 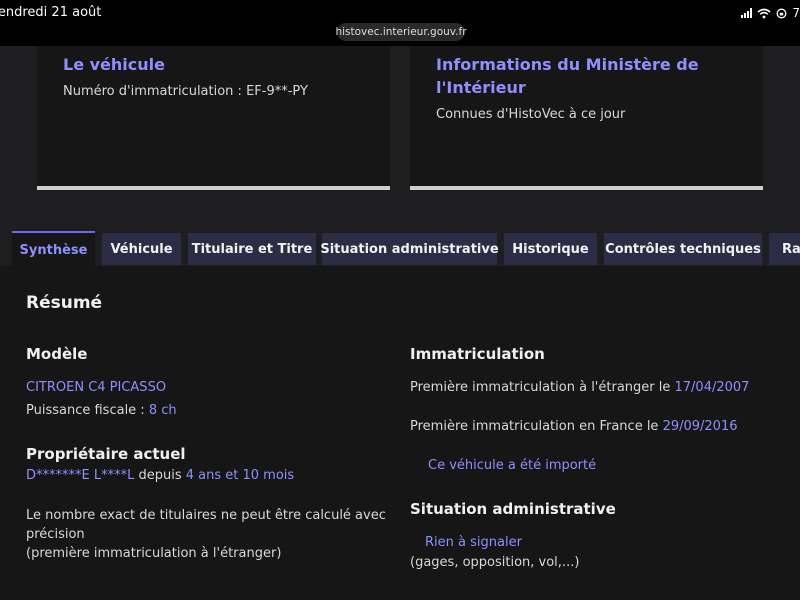 I want to click on wifi-icon, so click(x=764, y=13).